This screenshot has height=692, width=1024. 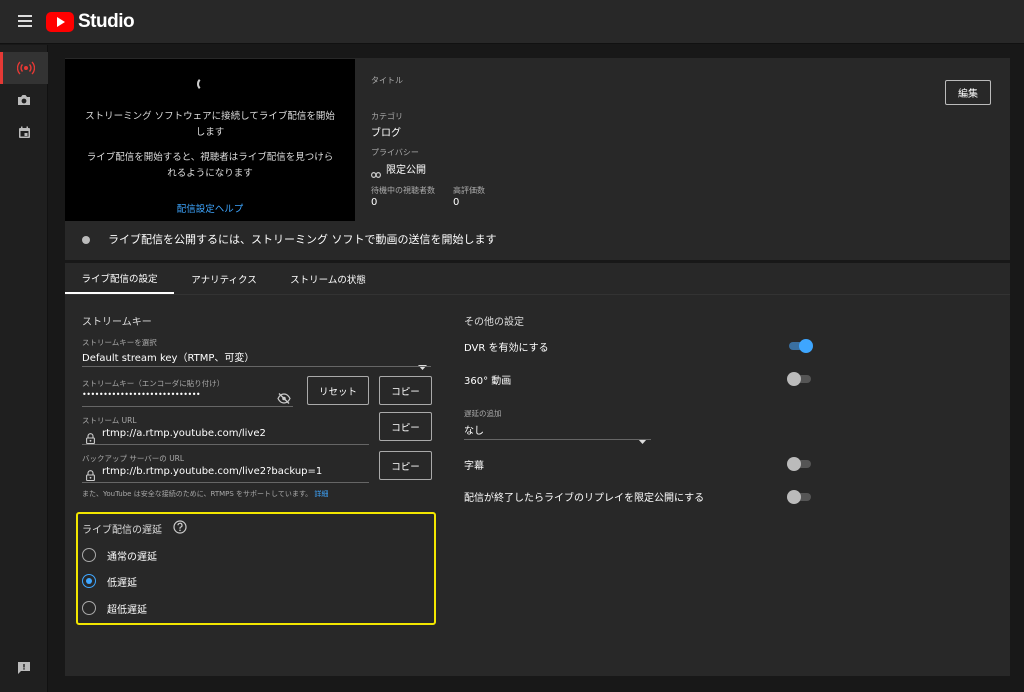 What do you see at coordinates (800, 379) in the screenshot?
I see `360-video-toggle` at bounding box center [800, 379].